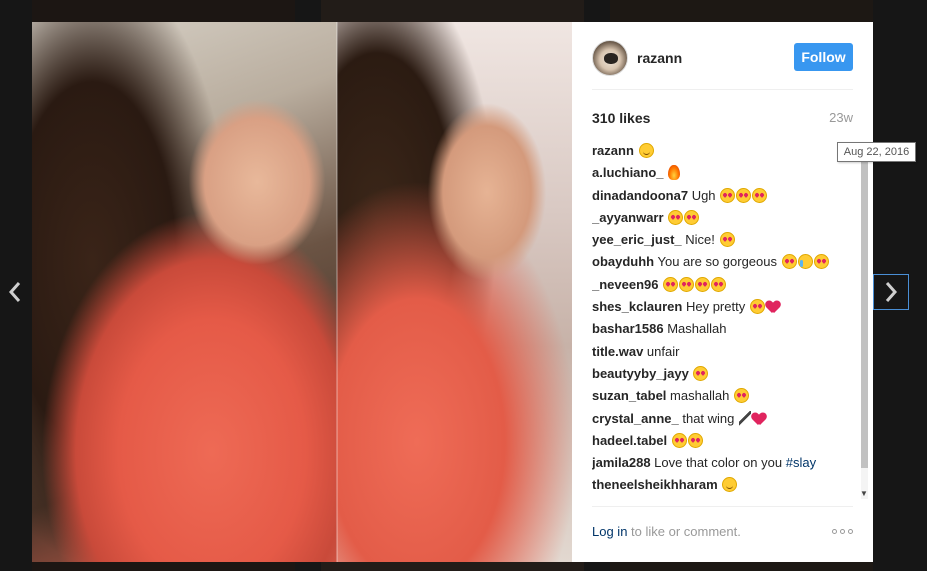  Describe the element at coordinates (708, 418) in the screenshot. I see `comment-text: that wing` at that location.